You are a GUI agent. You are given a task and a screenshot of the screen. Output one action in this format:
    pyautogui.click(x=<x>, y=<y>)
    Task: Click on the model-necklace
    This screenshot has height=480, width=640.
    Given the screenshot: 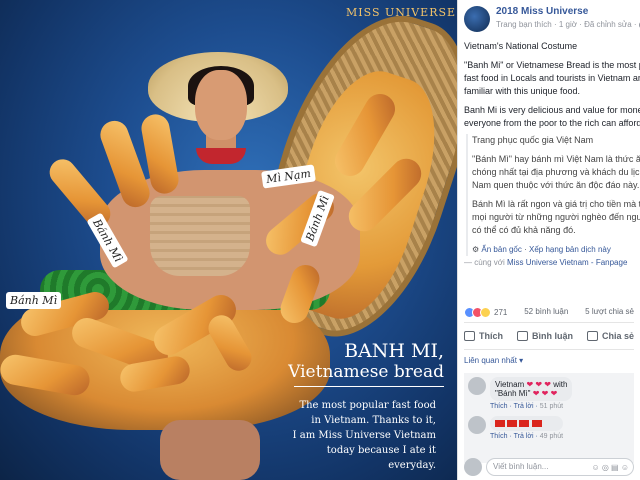 What is the action you would take?
    pyautogui.click(x=221, y=156)
    